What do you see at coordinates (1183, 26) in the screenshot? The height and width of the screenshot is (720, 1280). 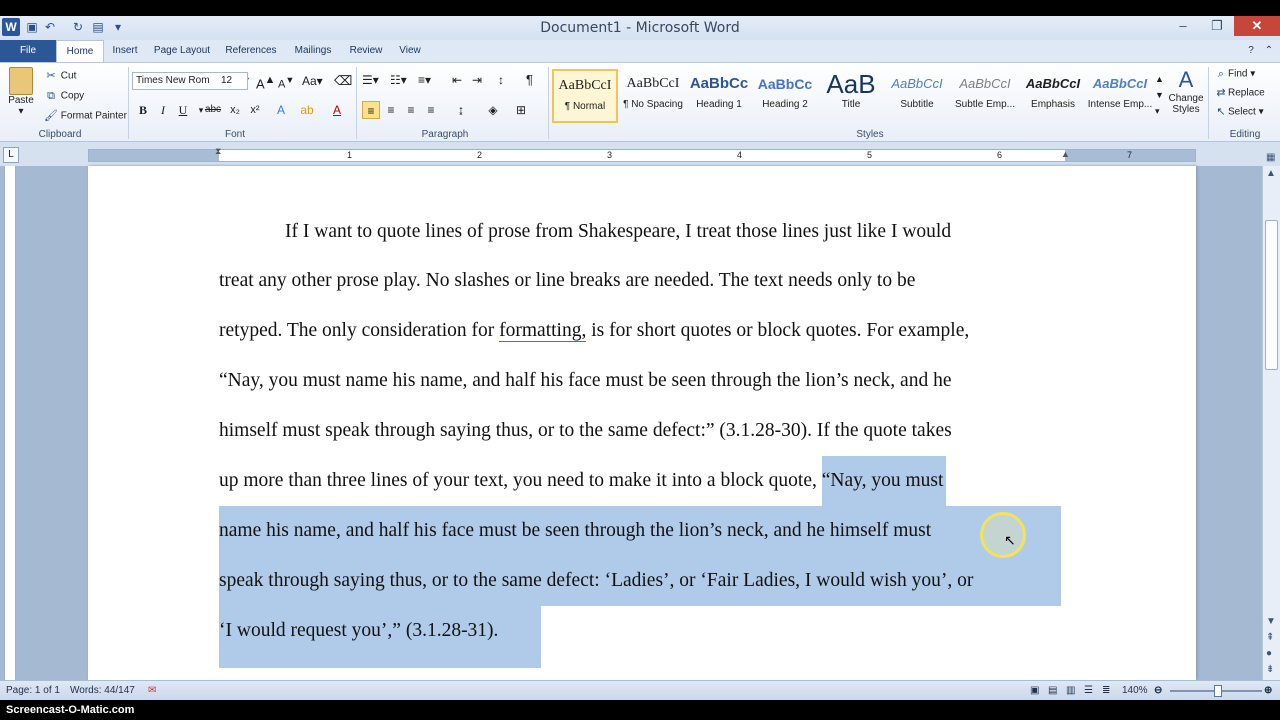 I see `minimize-button: –` at bounding box center [1183, 26].